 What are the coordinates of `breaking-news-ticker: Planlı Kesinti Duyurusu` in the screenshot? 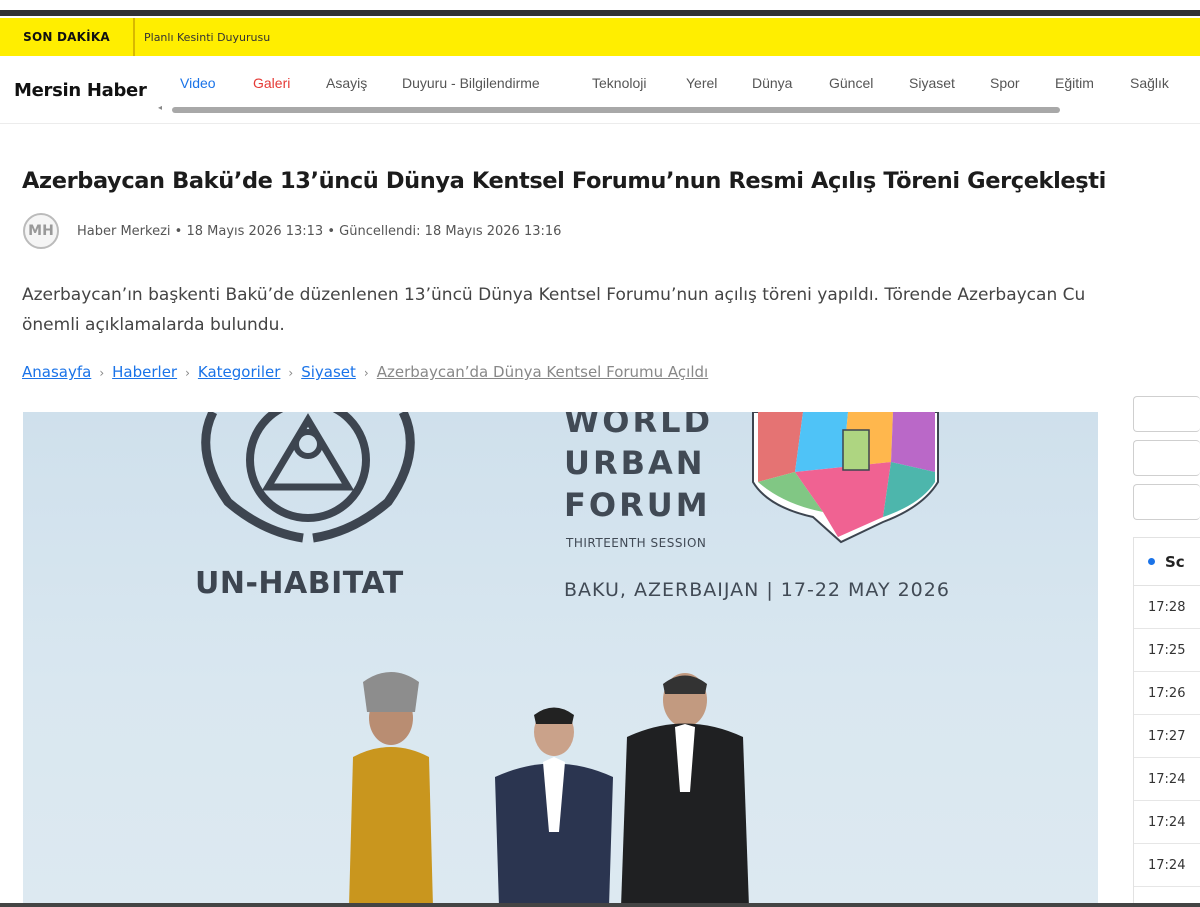 It's located at (202, 37).